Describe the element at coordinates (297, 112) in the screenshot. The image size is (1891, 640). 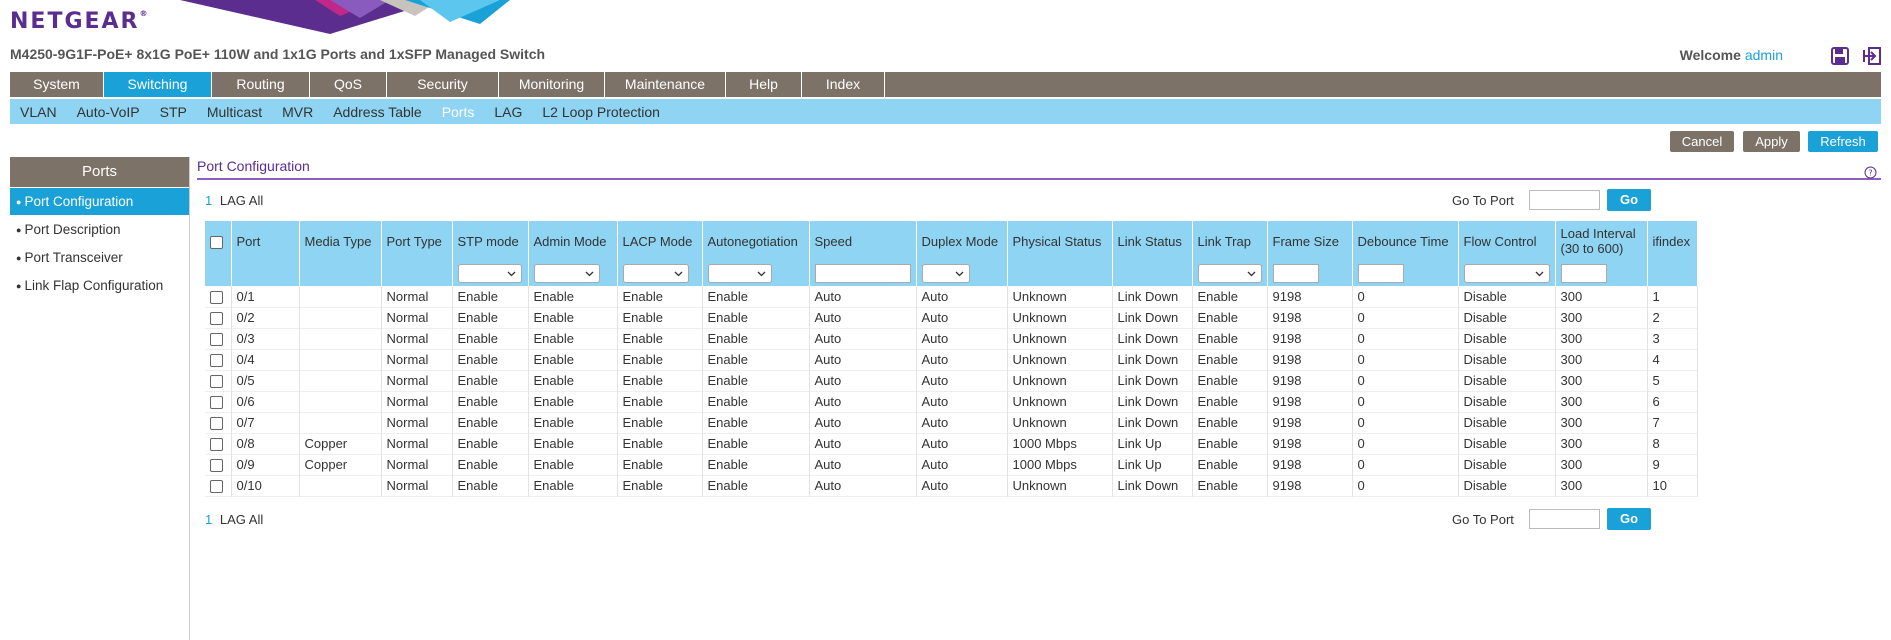
I see `subnav-mvr: MVR` at that location.